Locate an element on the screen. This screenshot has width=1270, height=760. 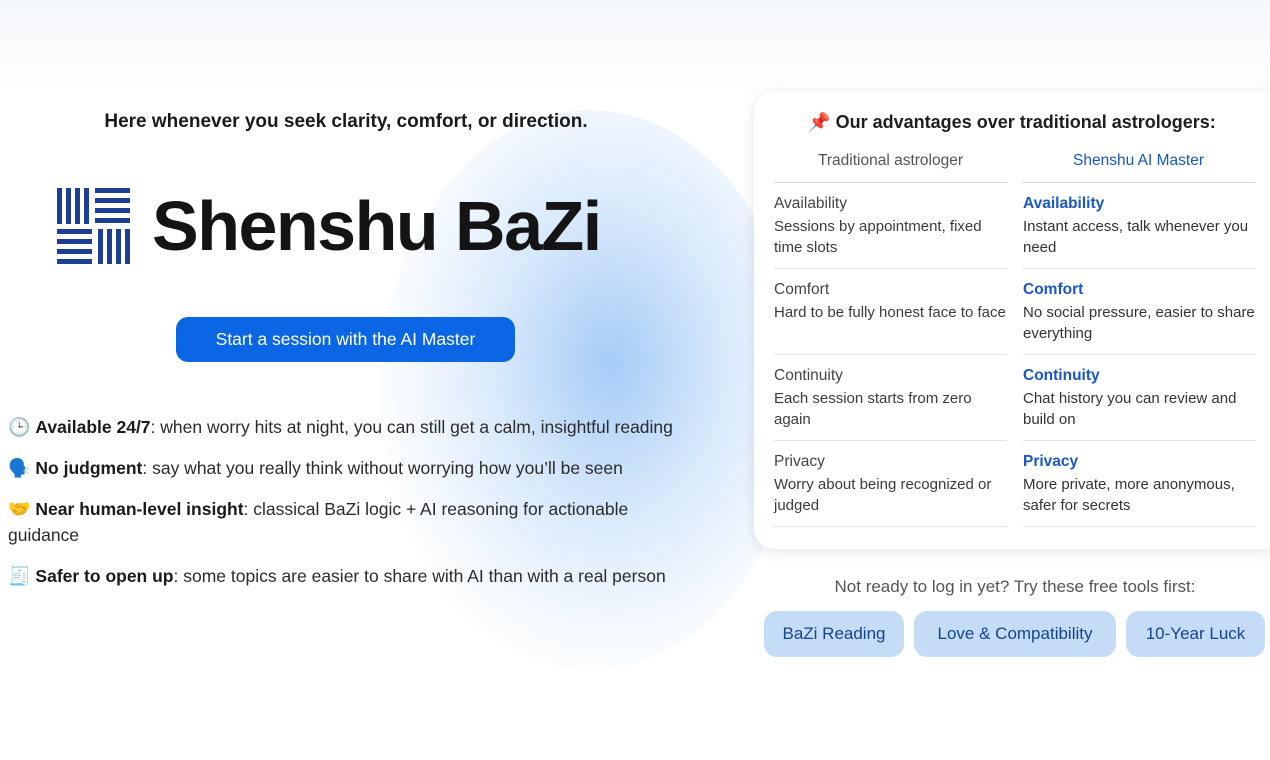
pushpin-icon: 📌 is located at coordinates (819, 122).